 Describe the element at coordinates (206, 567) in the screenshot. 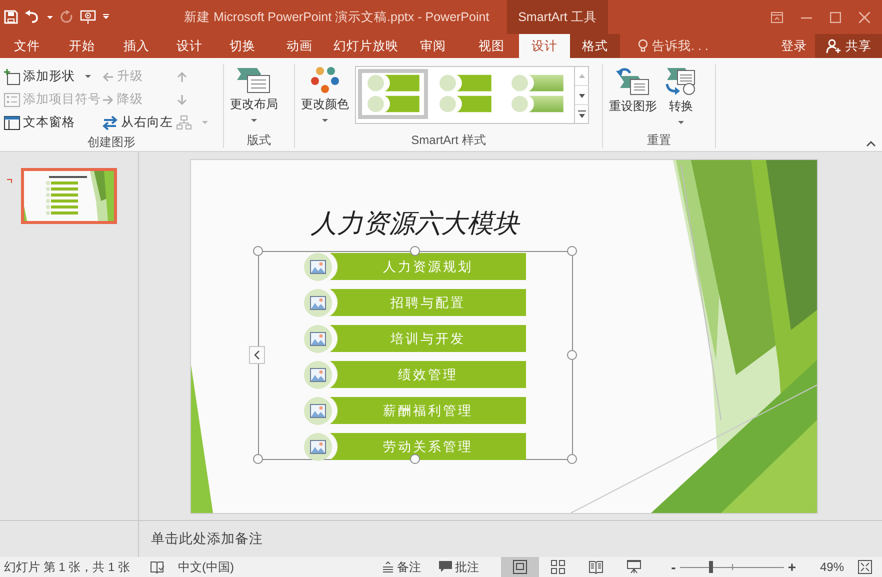

I see `language-indicator: 中文(中国)` at that location.